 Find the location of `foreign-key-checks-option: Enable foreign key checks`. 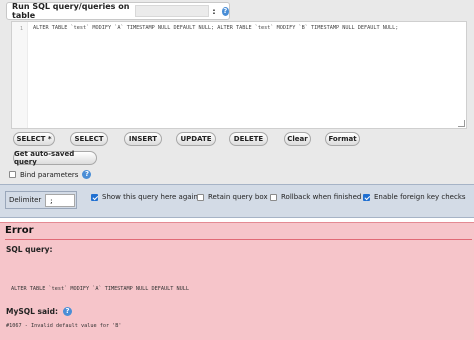

foreign-key-checks-option: Enable foreign key checks is located at coordinates (414, 197).